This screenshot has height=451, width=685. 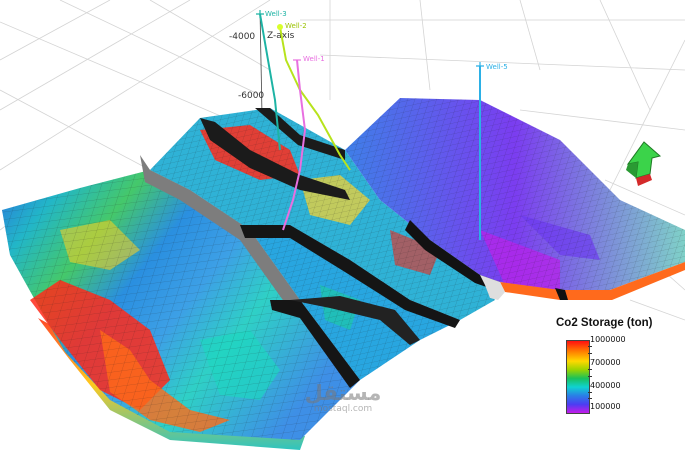 I want to click on well-label: Well-1, so click(x=314, y=59).